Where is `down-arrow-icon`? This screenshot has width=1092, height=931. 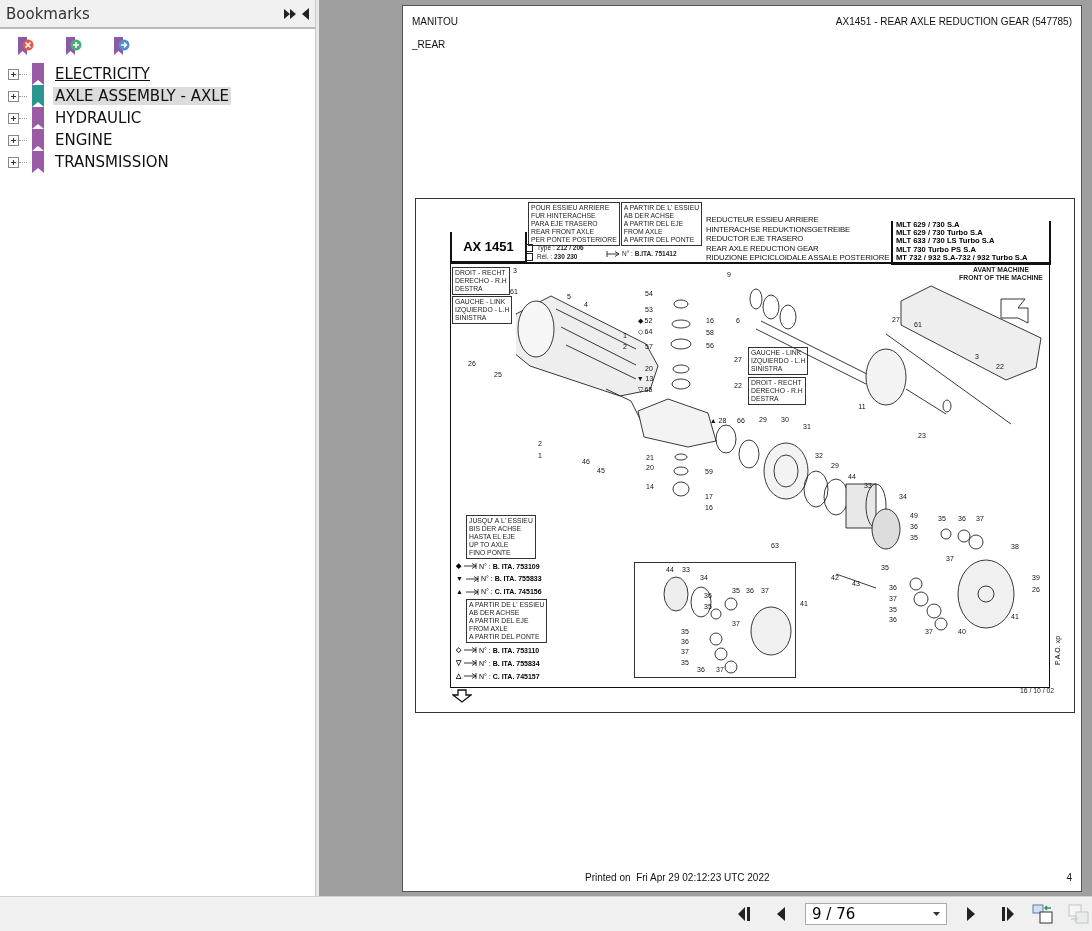 down-arrow-icon is located at coordinates (462, 696).